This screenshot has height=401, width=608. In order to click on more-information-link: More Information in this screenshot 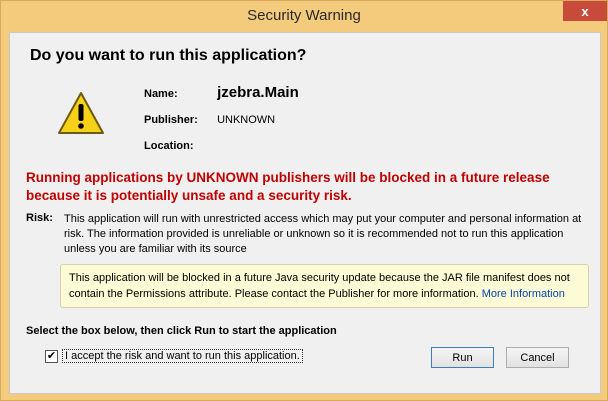, I will do `click(523, 294)`.